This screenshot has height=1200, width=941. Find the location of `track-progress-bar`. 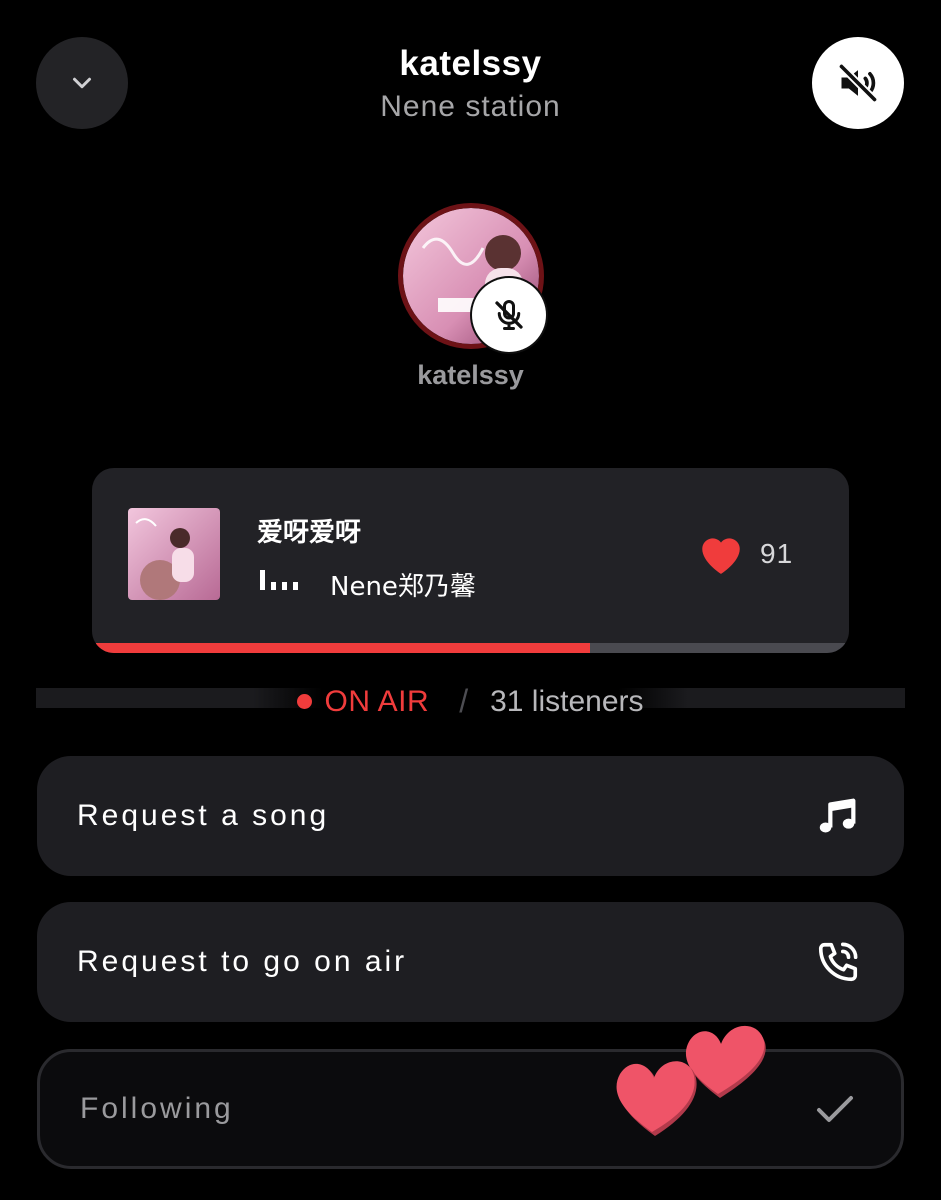

track-progress-bar is located at coordinates (470, 648).